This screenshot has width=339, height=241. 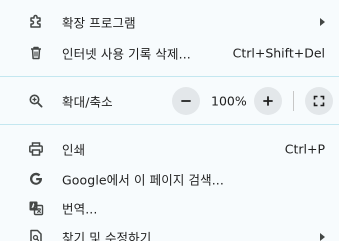 I want to click on shortcut-text: Ctrl+P, so click(x=304, y=149).